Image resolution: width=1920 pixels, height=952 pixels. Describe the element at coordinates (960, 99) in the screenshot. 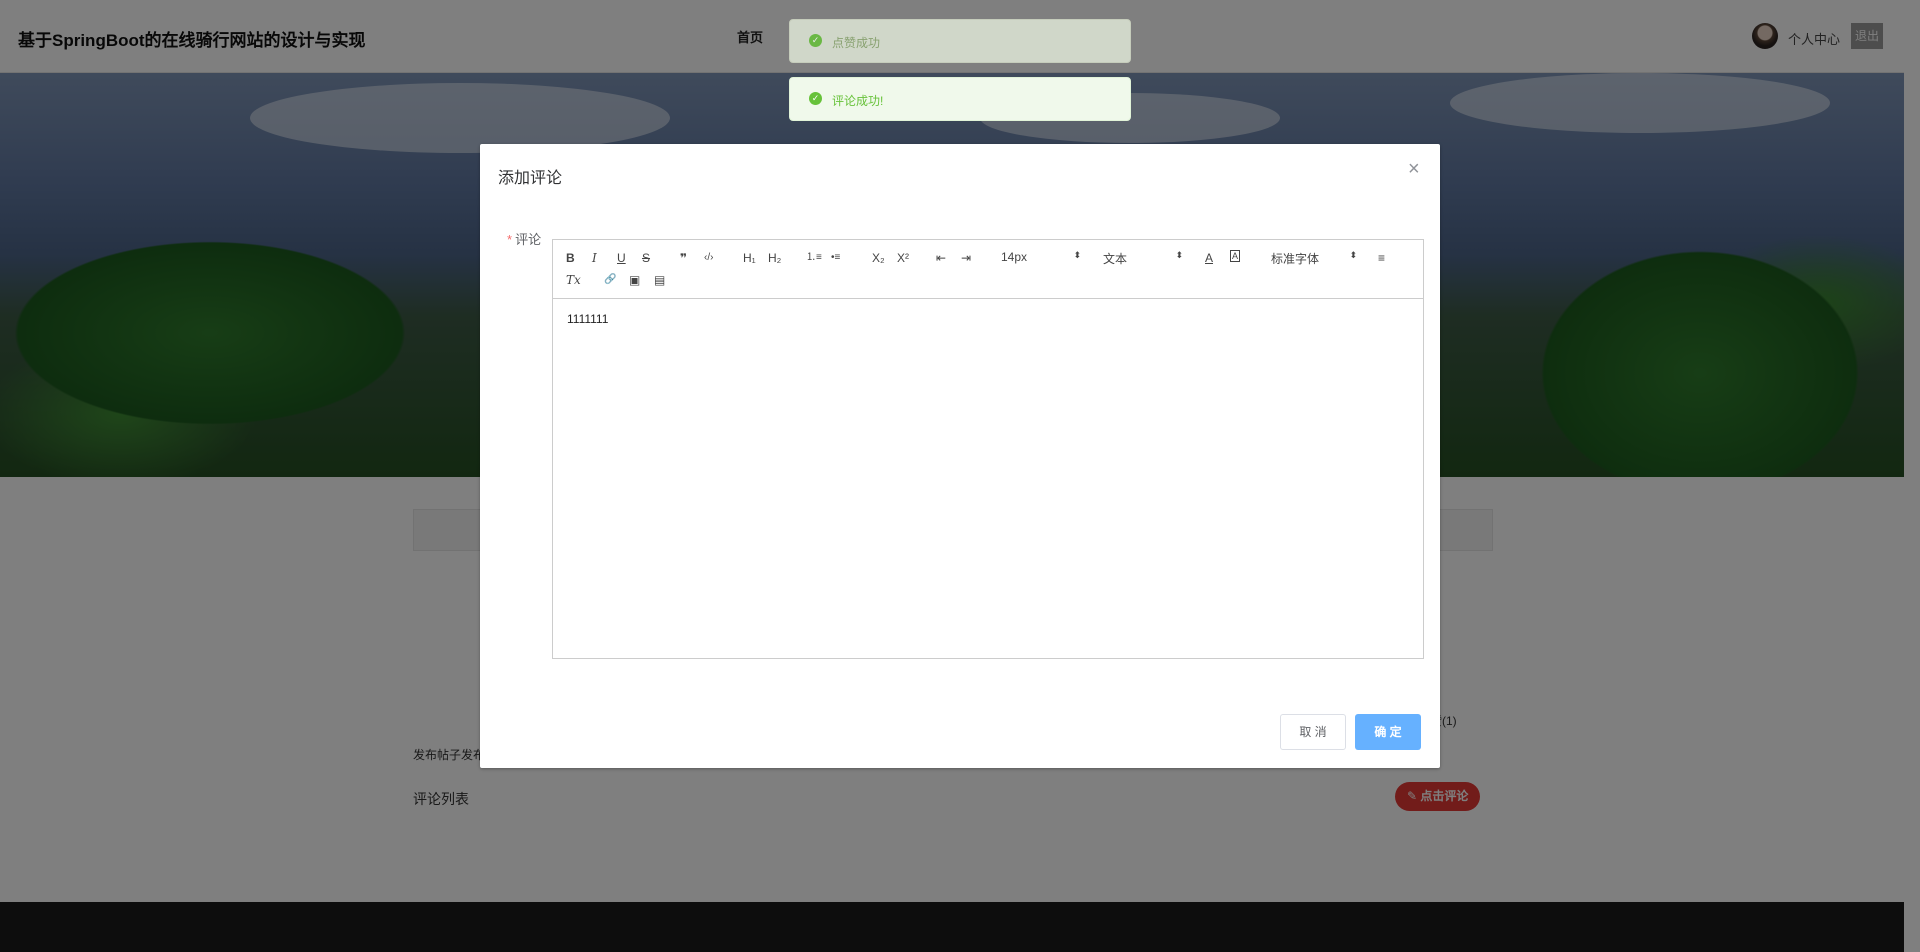

I see `toast-comment-success: ✓ 评论成功!` at that location.